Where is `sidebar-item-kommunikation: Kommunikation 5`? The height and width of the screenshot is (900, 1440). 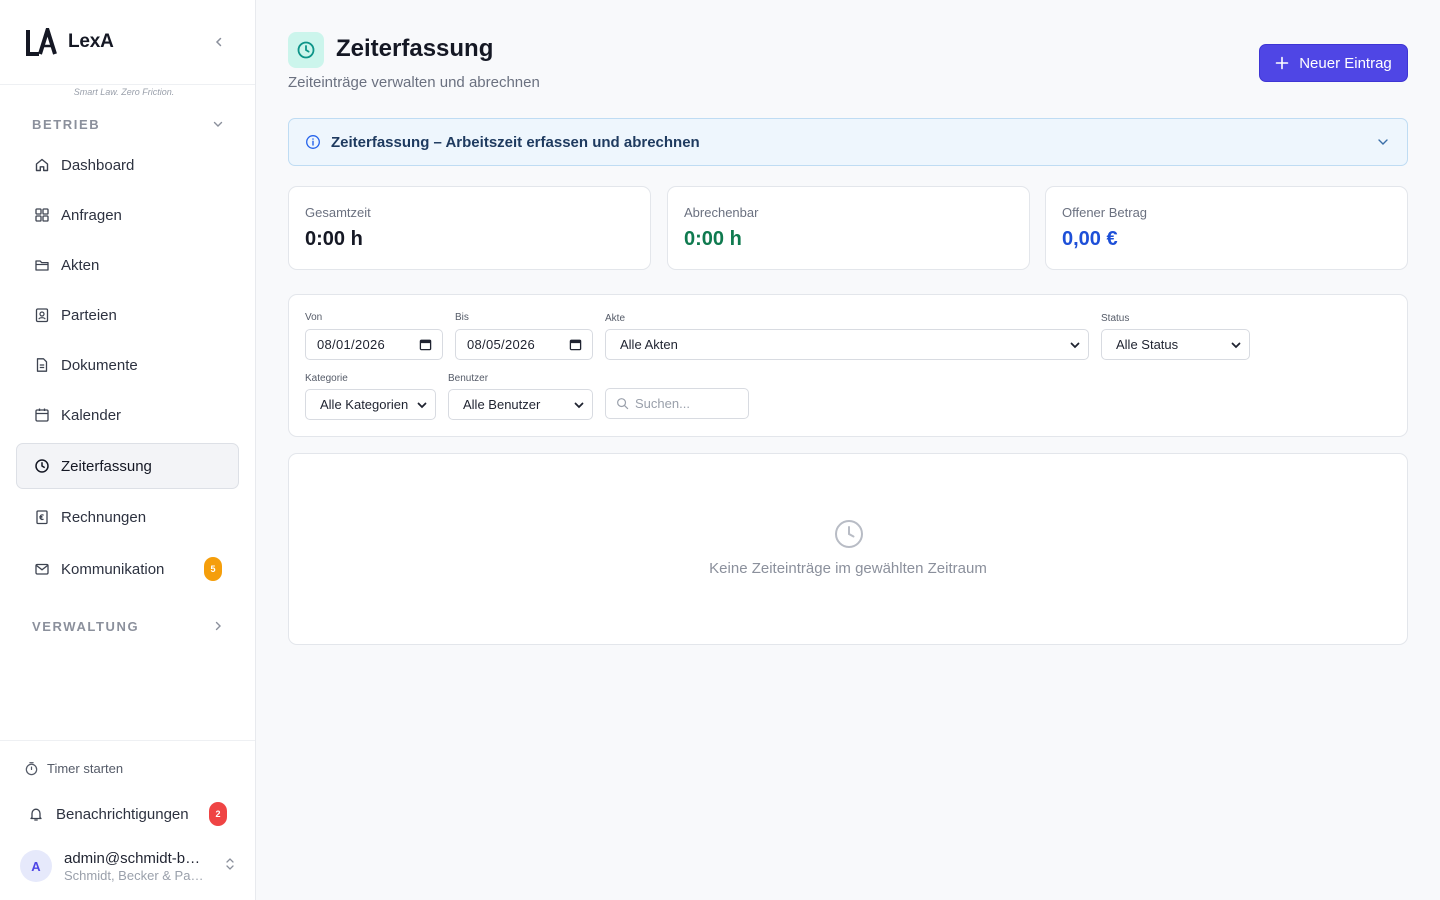
sidebar-item-kommunikation: Kommunikation 5 is located at coordinates (127, 569).